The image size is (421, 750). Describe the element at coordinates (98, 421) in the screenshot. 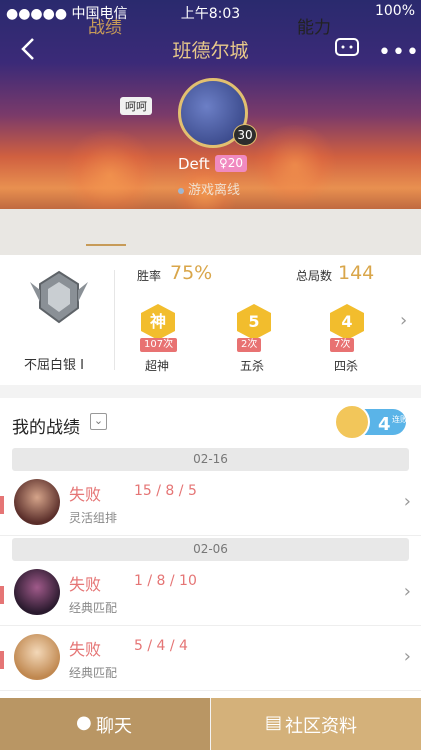

I see `filter-dropdown-icon: ⌄` at that location.